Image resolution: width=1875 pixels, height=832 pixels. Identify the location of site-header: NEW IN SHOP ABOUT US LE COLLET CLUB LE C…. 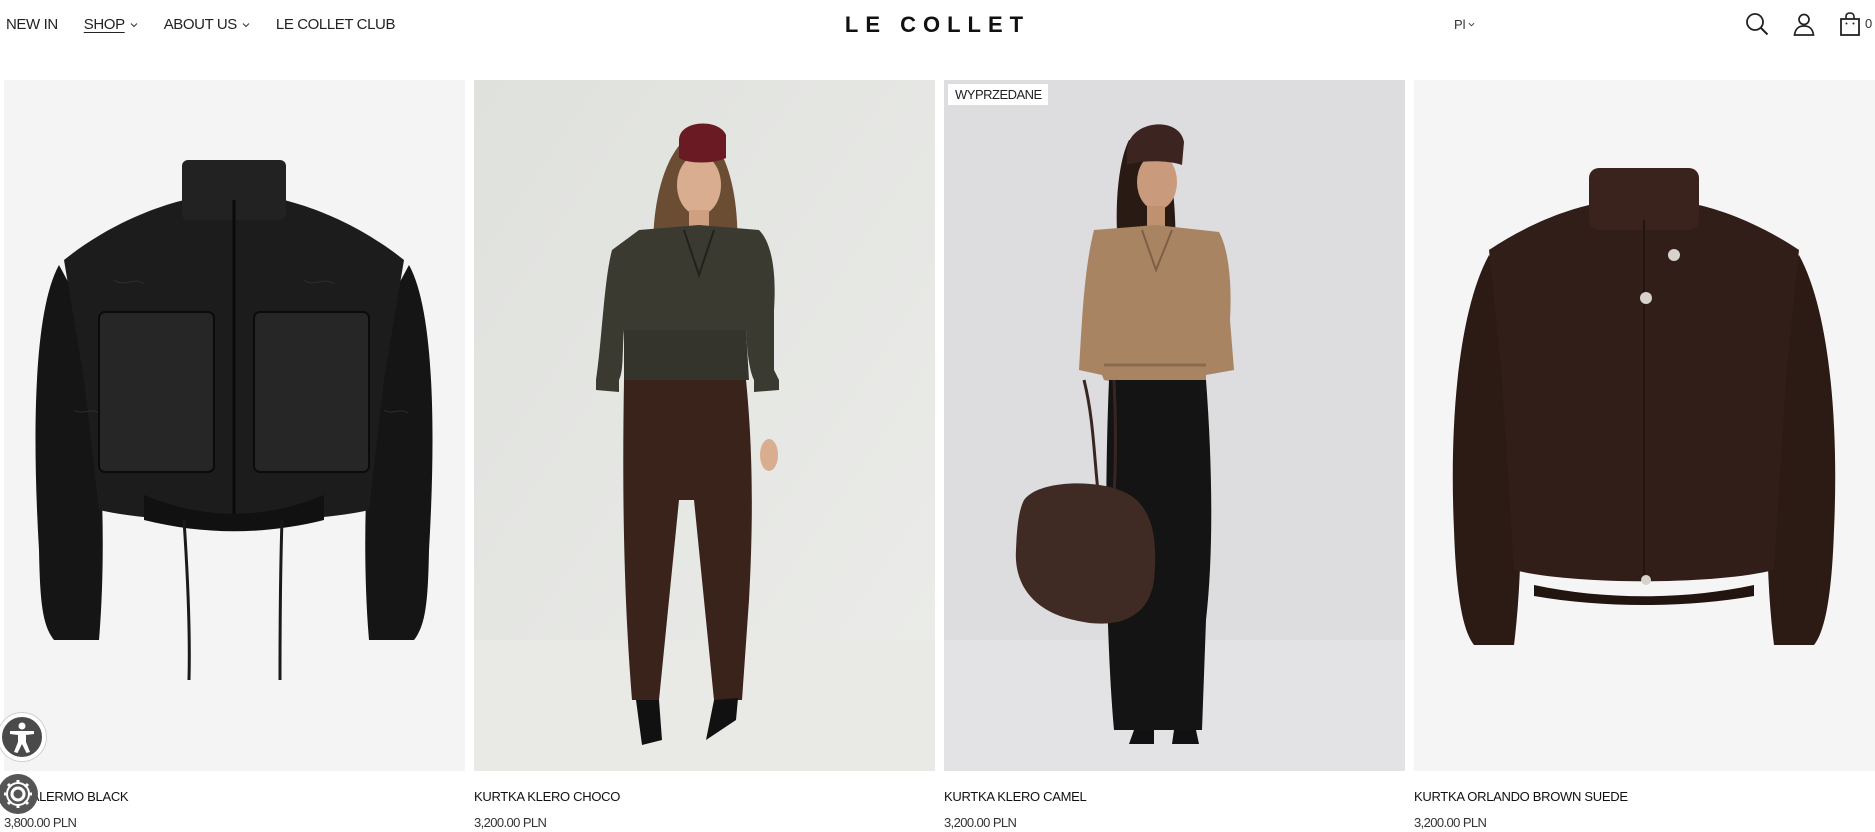
(937, 26).